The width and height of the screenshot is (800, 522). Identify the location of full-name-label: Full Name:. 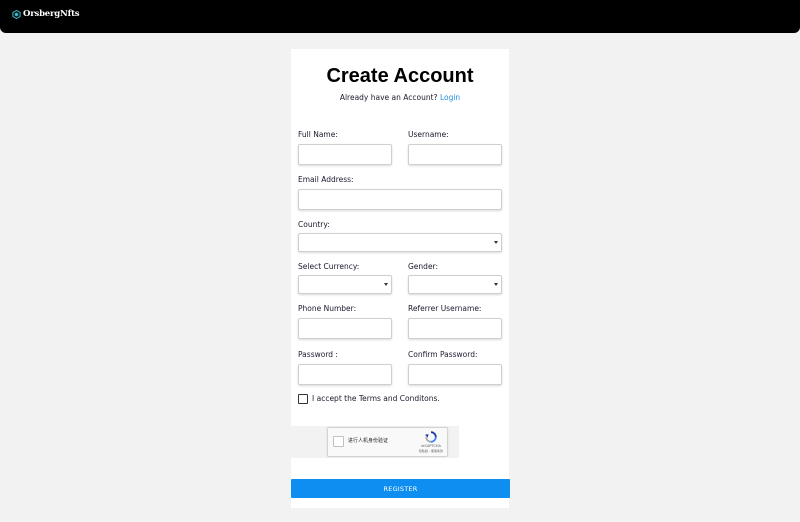
(318, 134).